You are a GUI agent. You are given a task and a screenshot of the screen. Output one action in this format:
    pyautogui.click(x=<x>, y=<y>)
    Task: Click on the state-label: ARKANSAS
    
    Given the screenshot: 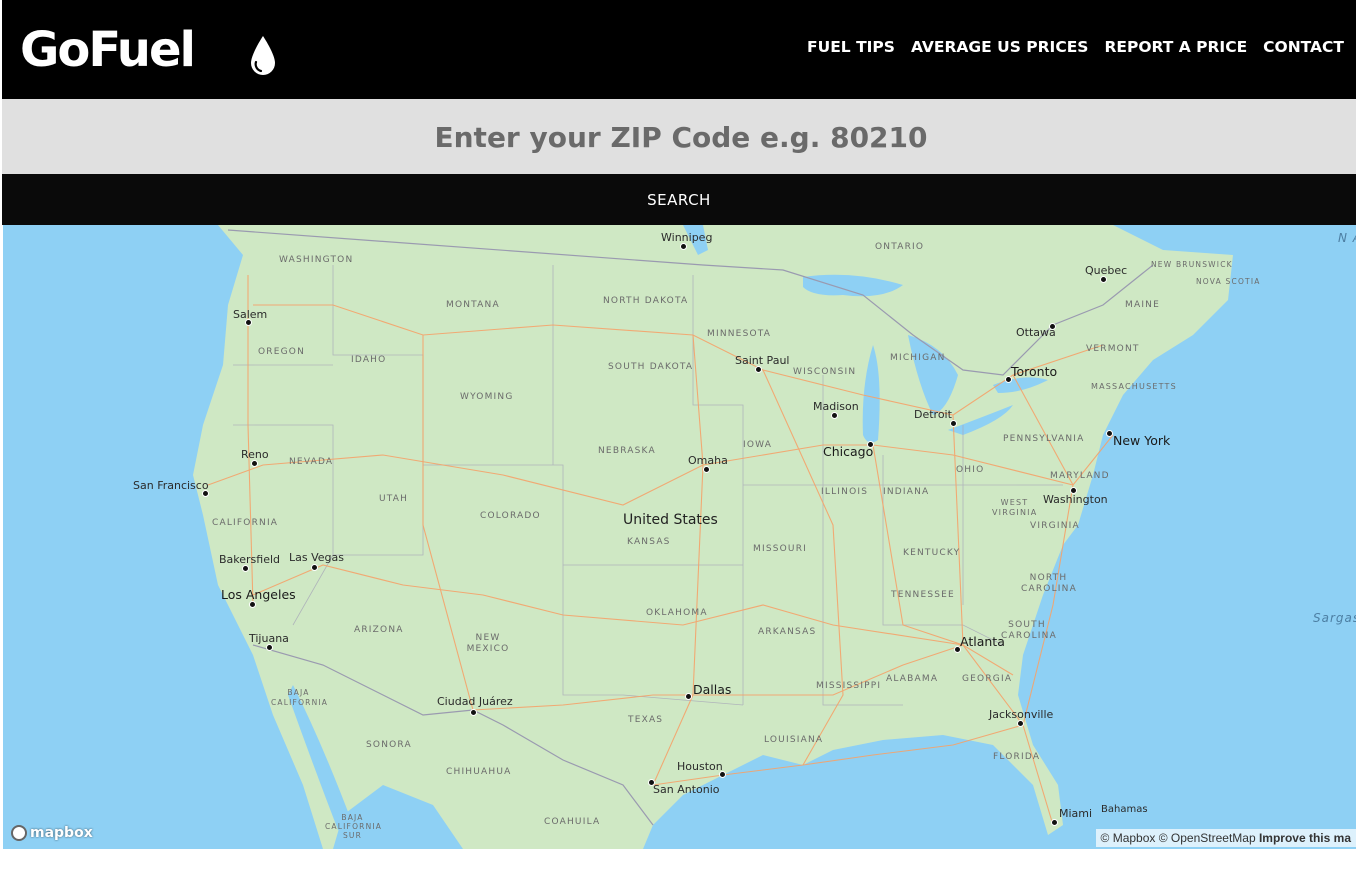 What is the action you would take?
    pyautogui.click(x=787, y=632)
    